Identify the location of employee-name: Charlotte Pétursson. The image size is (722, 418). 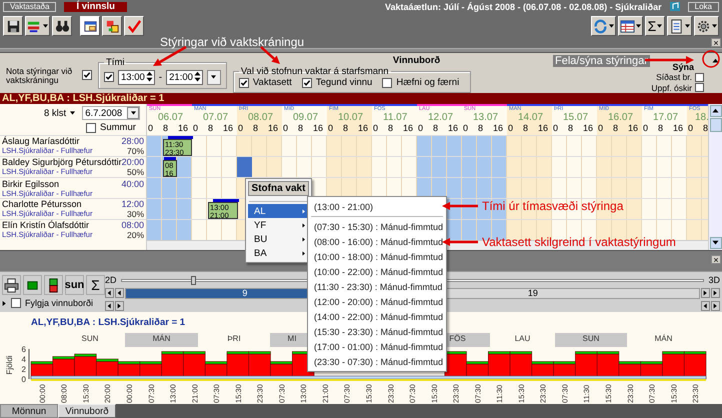
(42, 204).